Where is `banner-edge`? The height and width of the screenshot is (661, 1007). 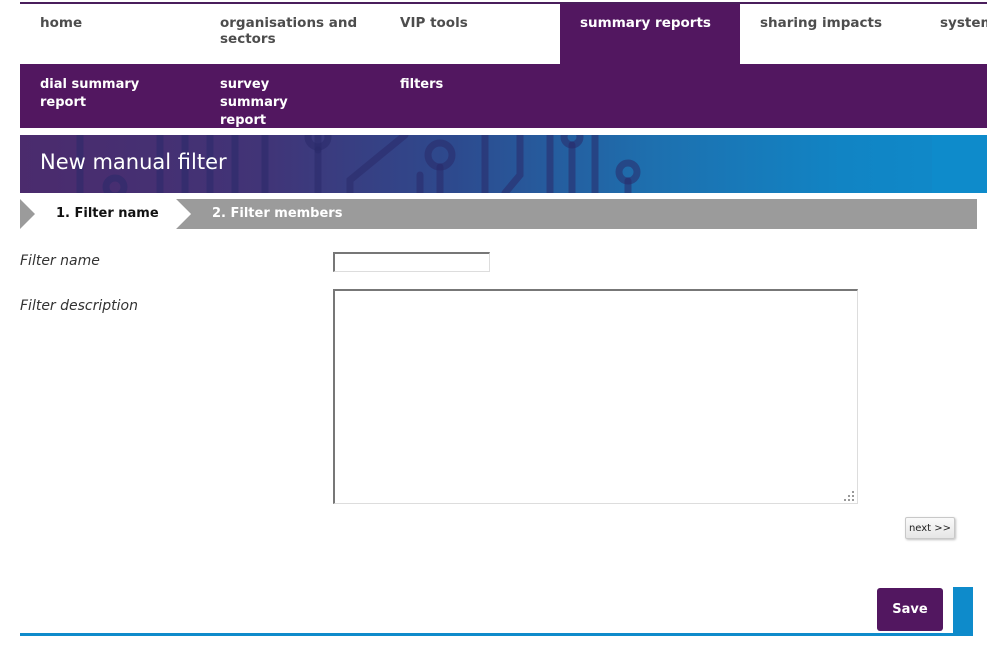 banner-edge is located at coordinates (959, 164).